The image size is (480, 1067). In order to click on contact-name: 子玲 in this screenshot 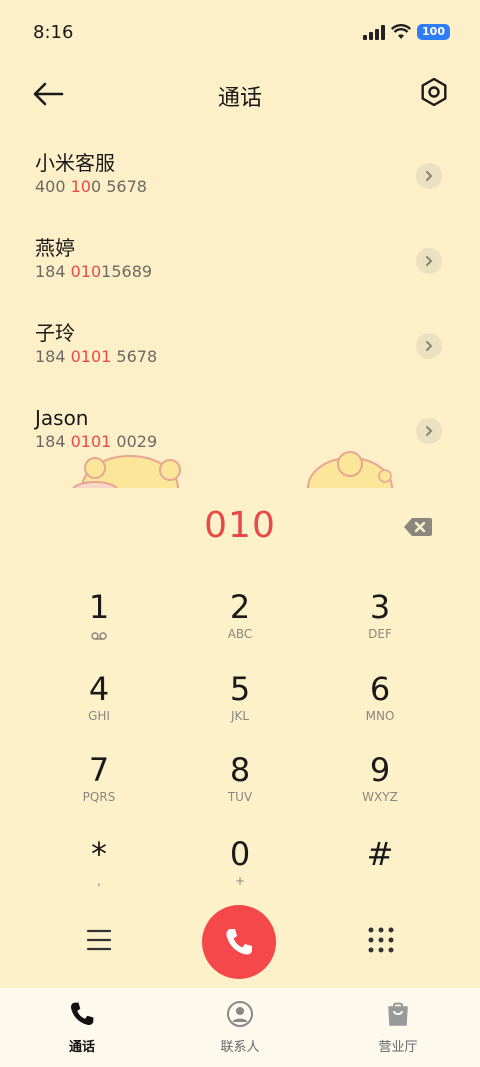, I will do `click(55, 333)`.